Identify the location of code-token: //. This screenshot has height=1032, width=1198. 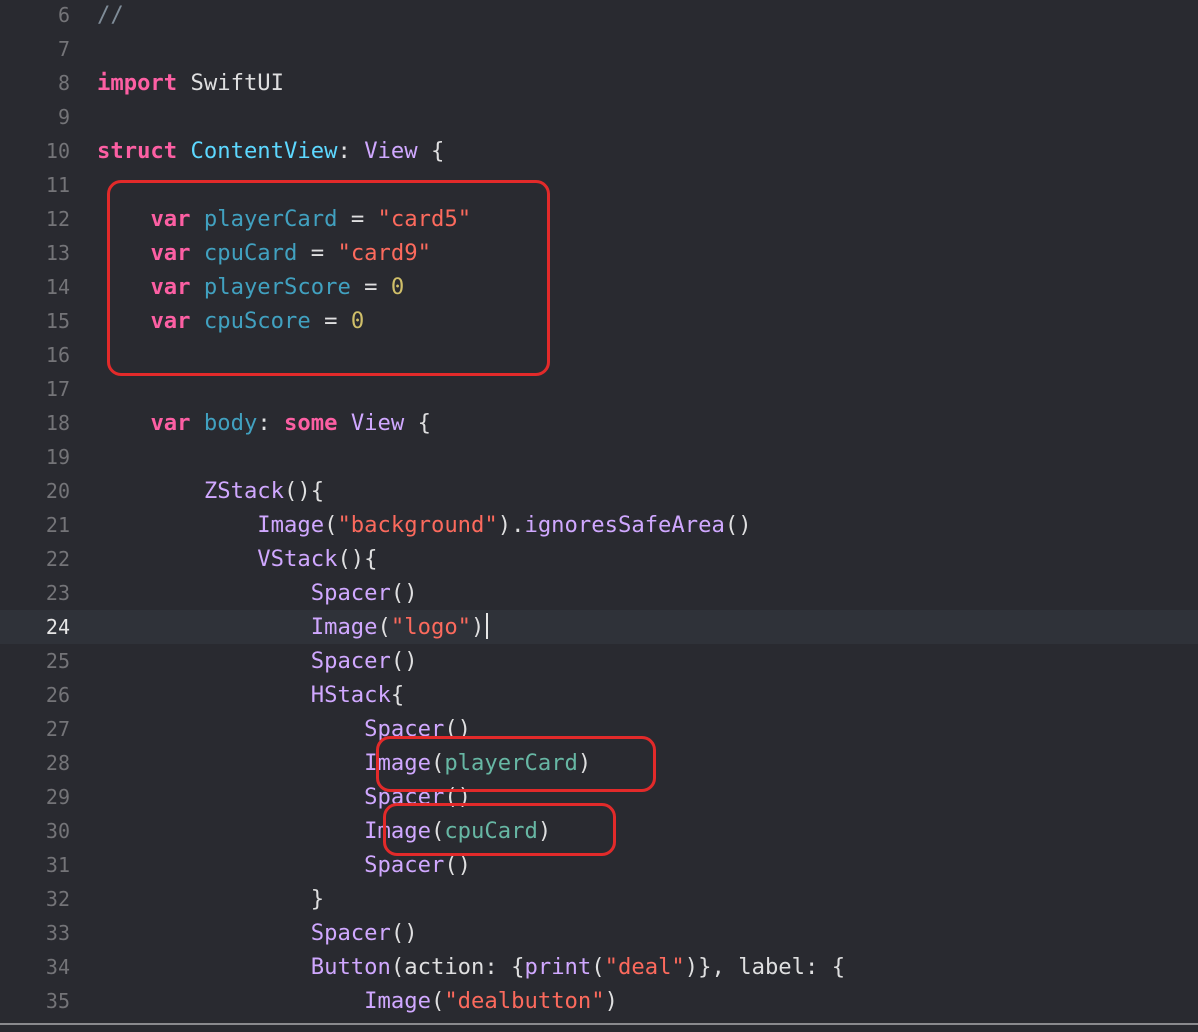
(110, 15).